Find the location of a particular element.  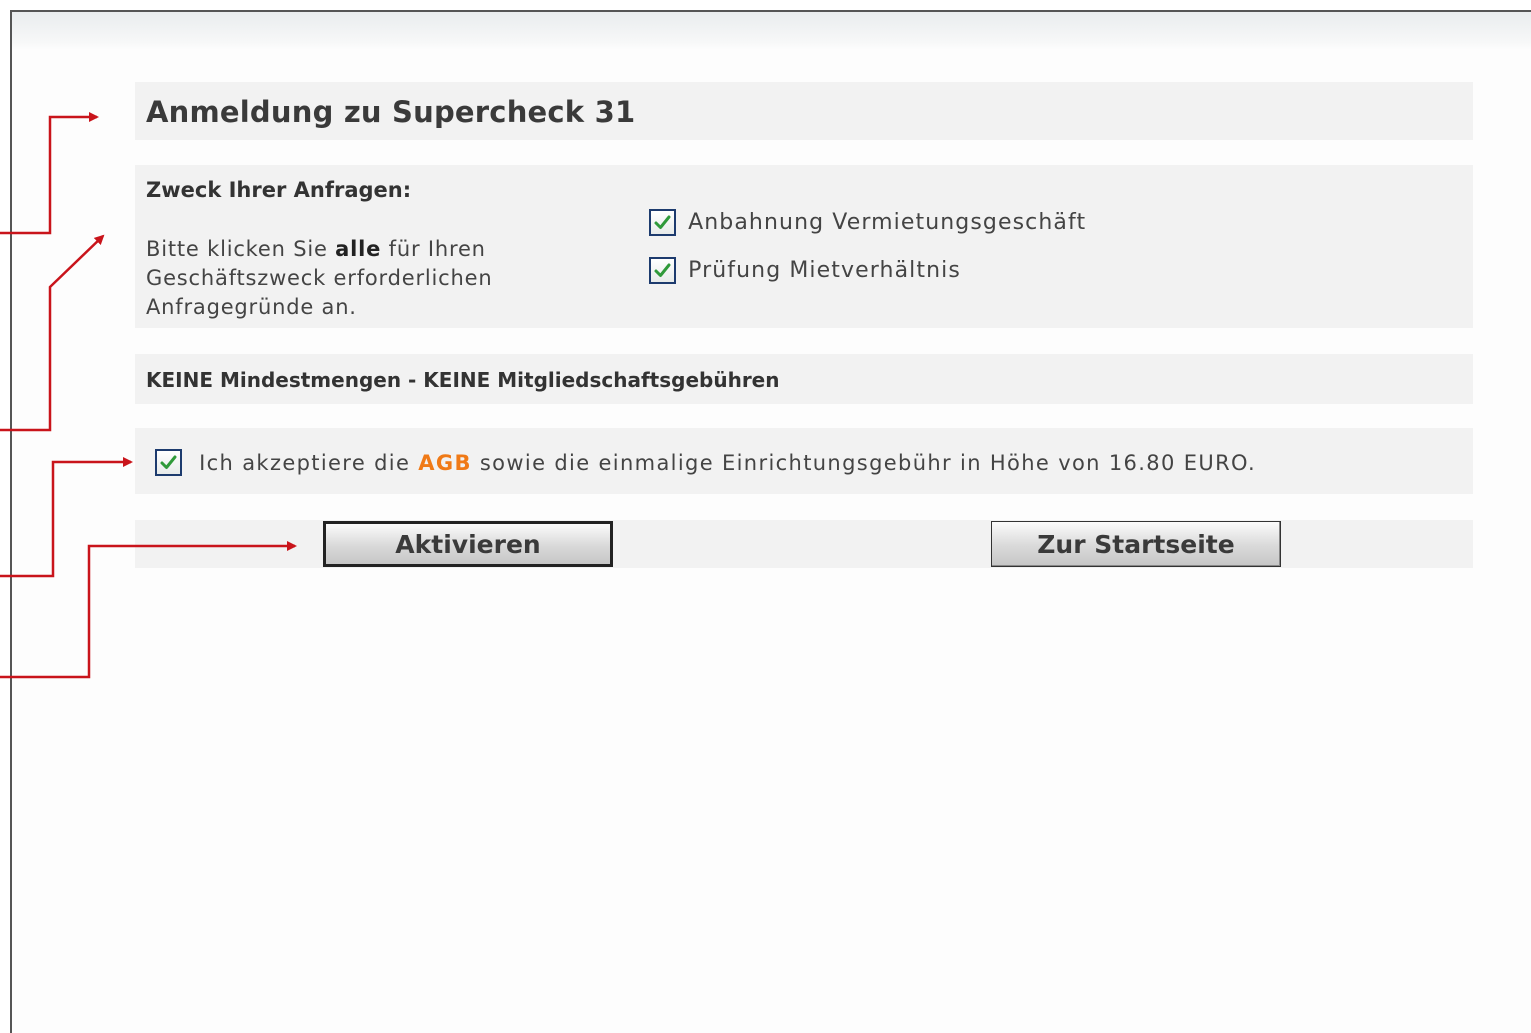

checkbox-accept-terms is located at coordinates (168, 462).